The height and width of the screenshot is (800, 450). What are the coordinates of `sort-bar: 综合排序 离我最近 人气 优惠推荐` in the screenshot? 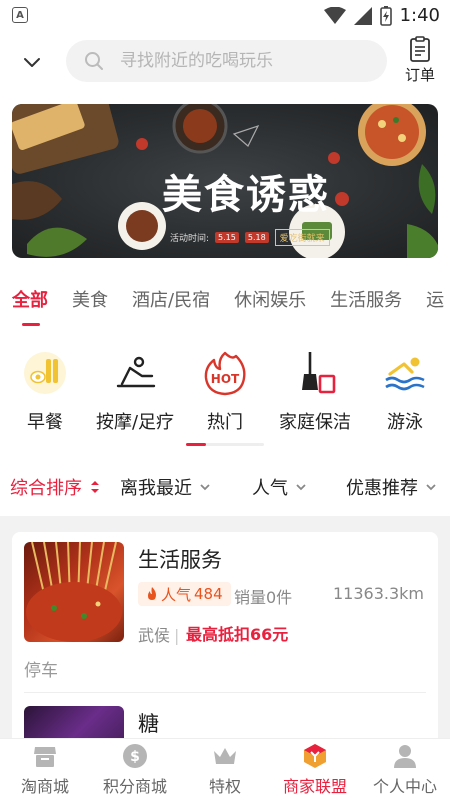 It's located at (225, 487).